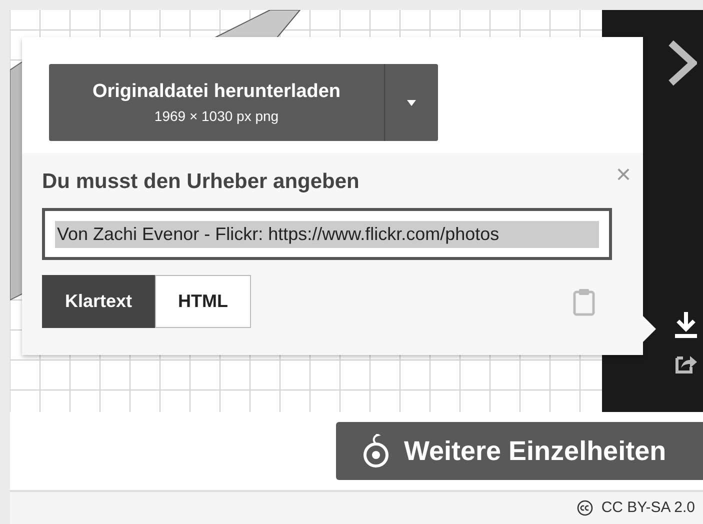  I want to click on caret-icon, so click(411, 103).